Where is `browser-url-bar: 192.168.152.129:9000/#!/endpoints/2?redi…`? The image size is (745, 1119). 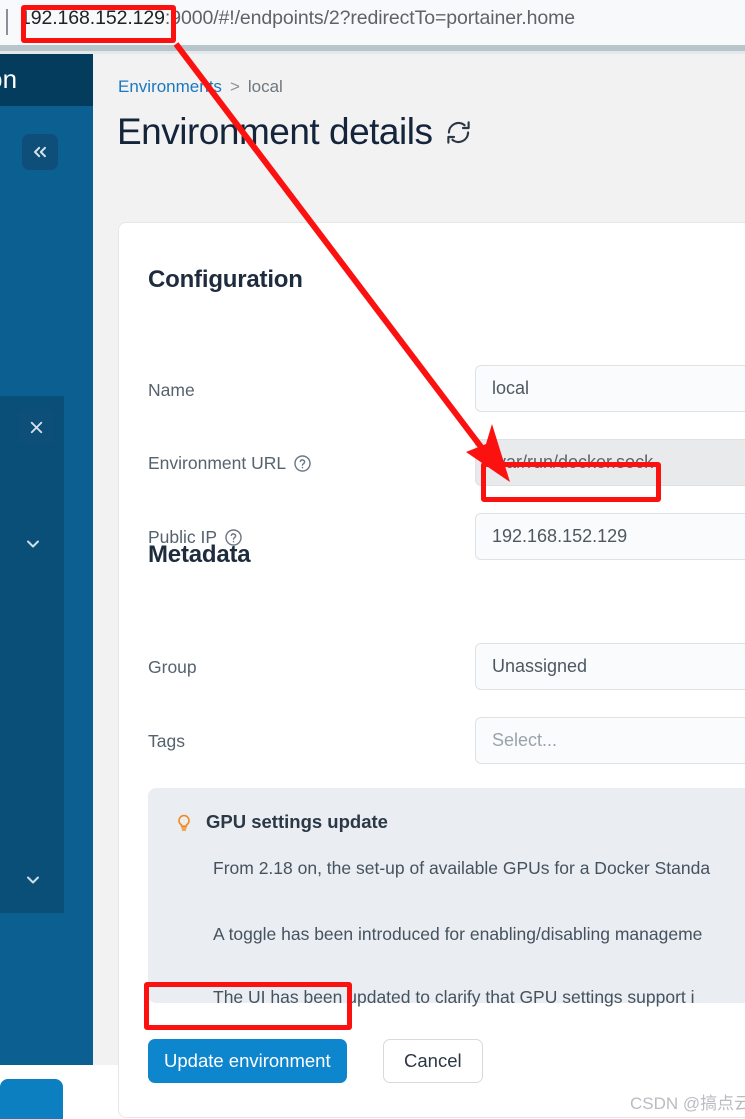 browser-url-bar: 192.168.152.129:9000/#!/endpoints/2?redi… is located at coordinates (372, 22).